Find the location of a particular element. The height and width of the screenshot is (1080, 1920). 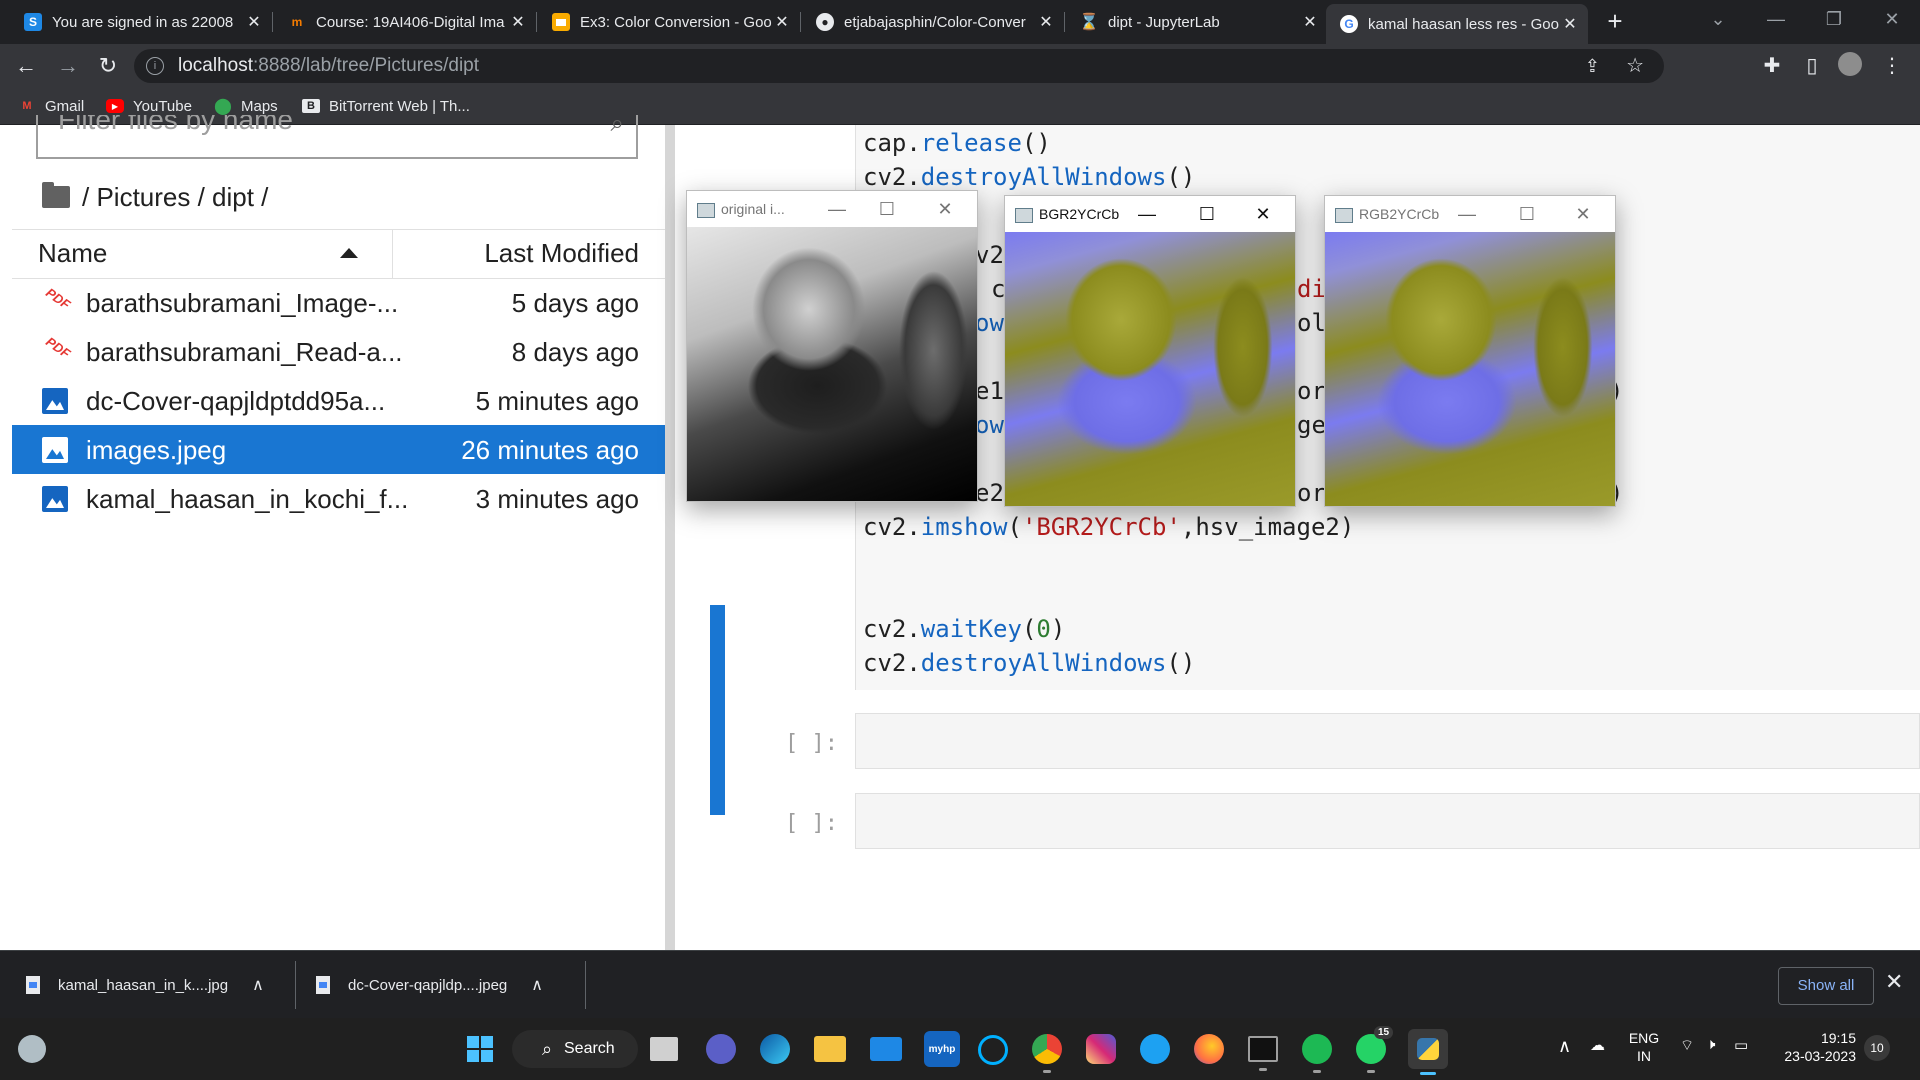

bgr2ycrcb-window: BGR2YCrCb — ☐ ✕ is located at coordinates (1150, 351).